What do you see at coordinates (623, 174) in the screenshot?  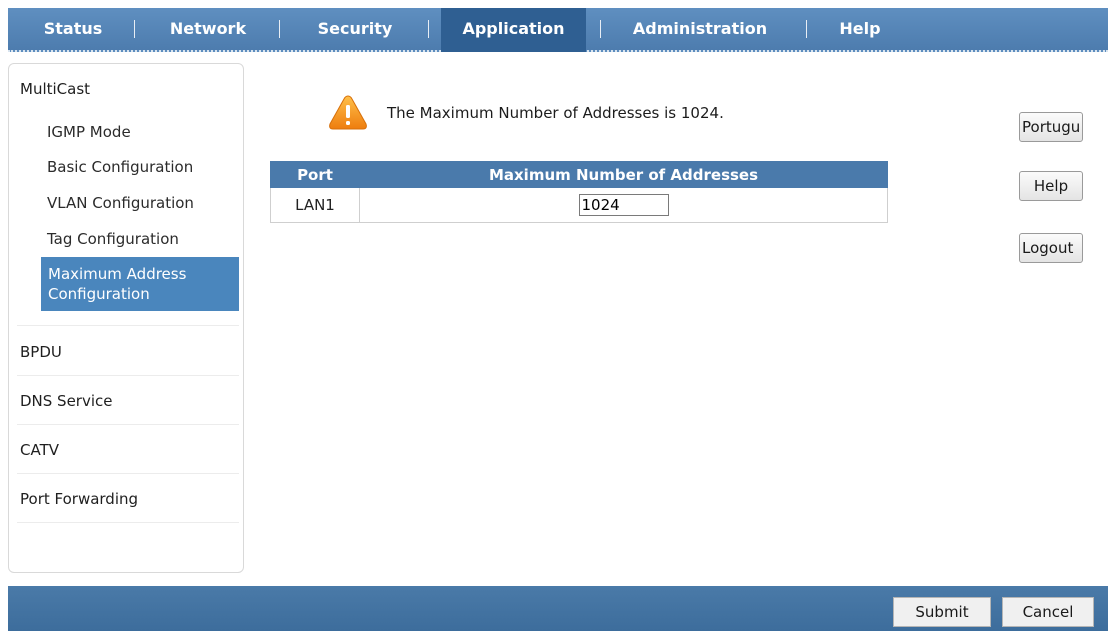 I see `column-header-max-addresses: Maximum Number of Addresses` at bounding box center [623, 174].